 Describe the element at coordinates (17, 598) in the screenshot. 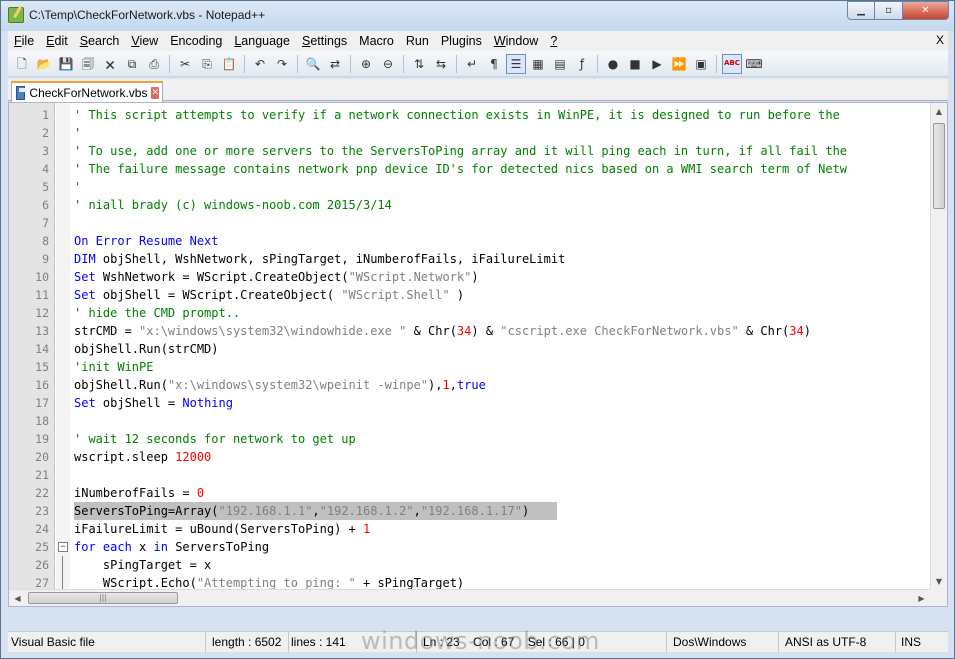

I see `scroll-left-arrow-icon: ◀` at that location.